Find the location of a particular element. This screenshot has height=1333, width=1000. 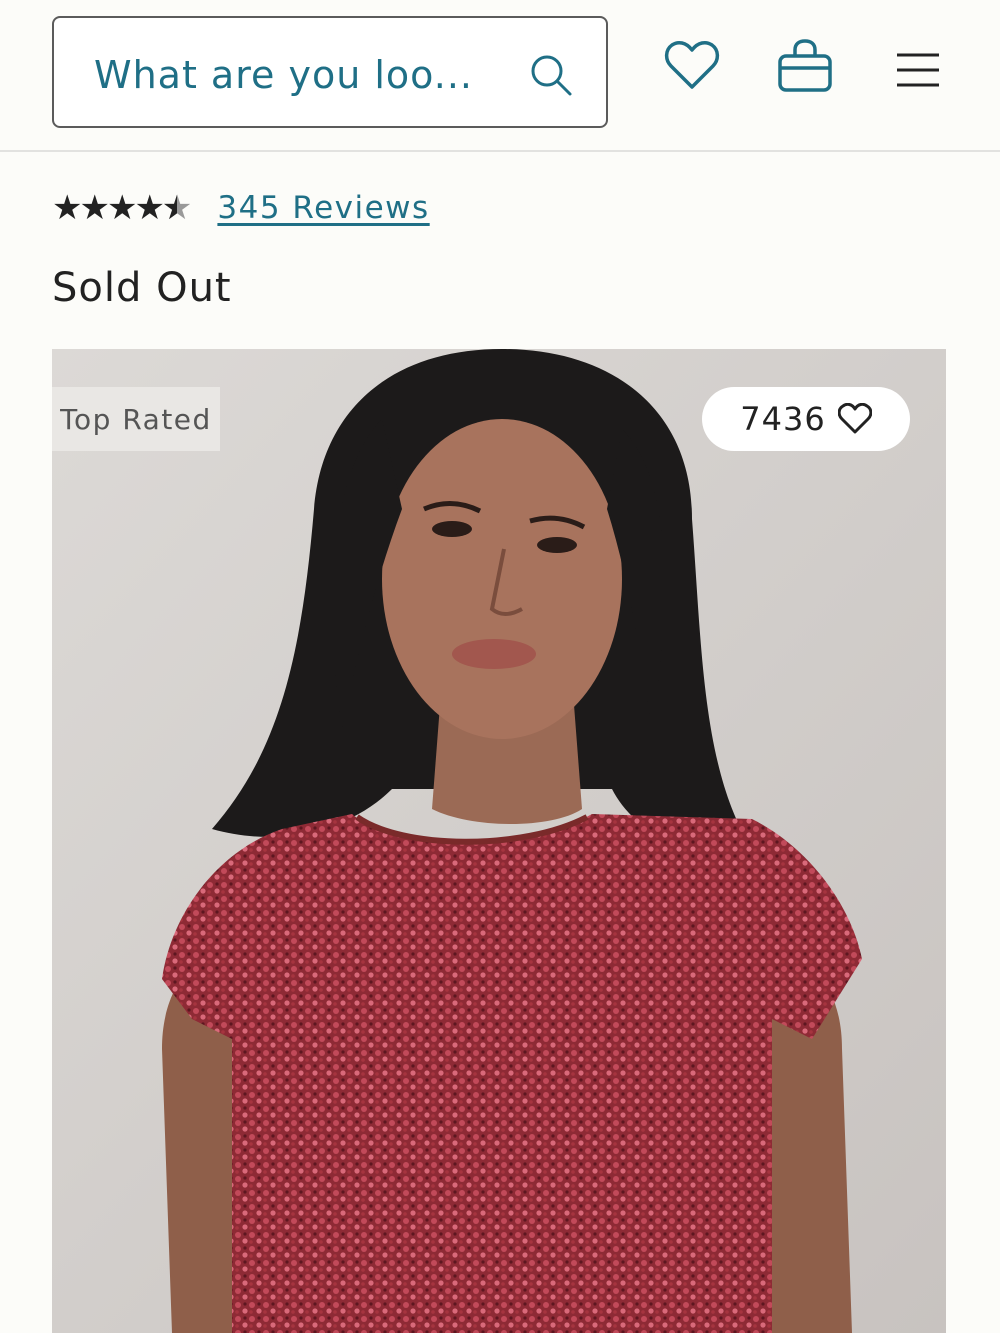

search-box is located at coordinates (330, 72).